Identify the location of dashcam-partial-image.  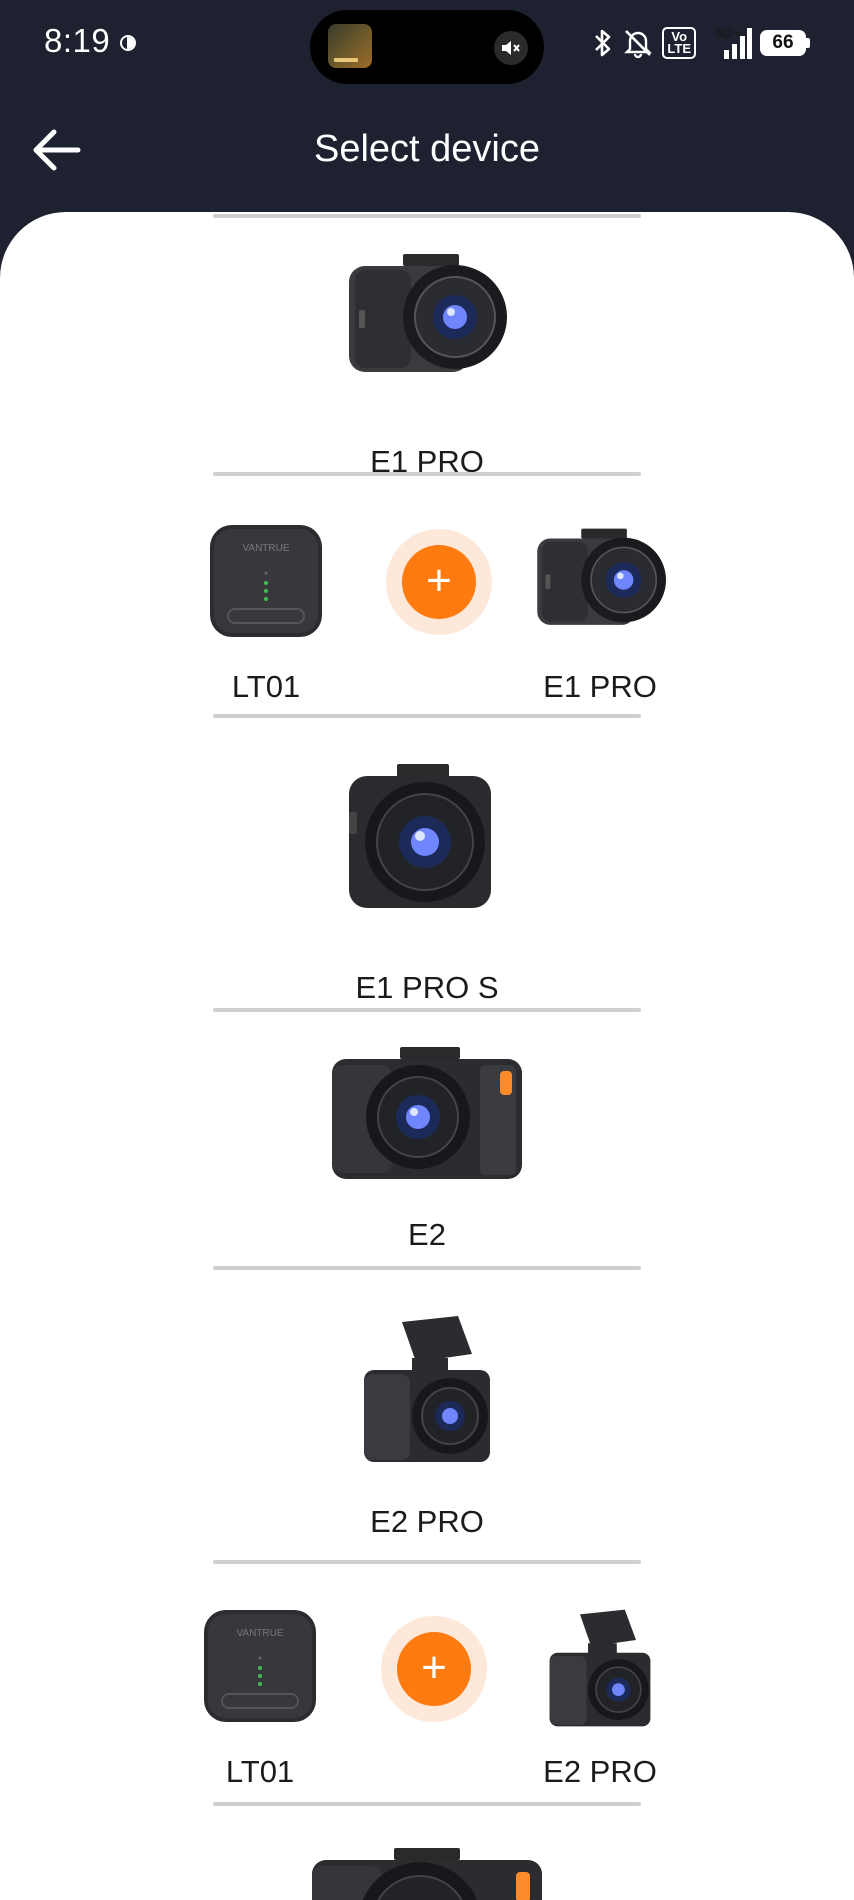
(427, 1874).